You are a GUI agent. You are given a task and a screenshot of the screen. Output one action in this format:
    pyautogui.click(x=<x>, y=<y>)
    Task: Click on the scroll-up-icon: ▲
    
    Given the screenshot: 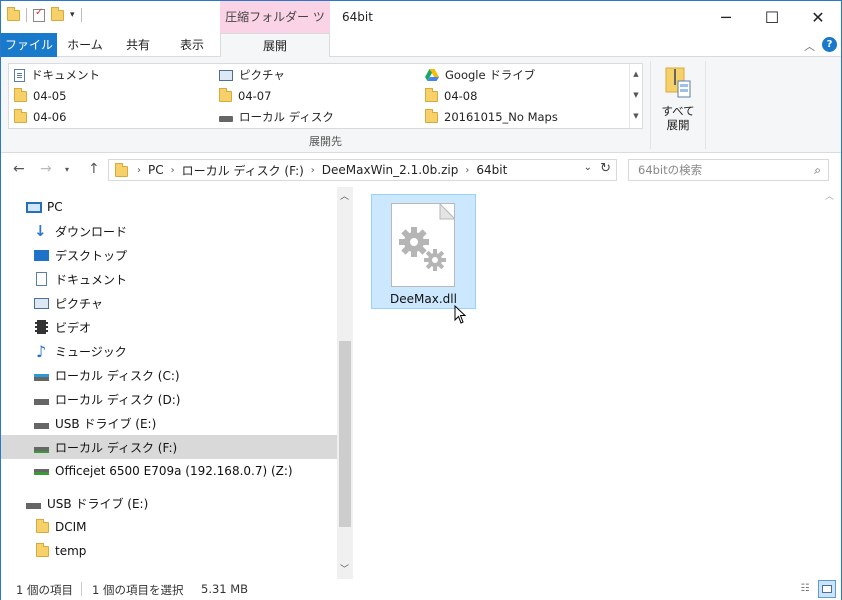 What is the action you would take?
    pyautogui.click(x=636, y=74)
    